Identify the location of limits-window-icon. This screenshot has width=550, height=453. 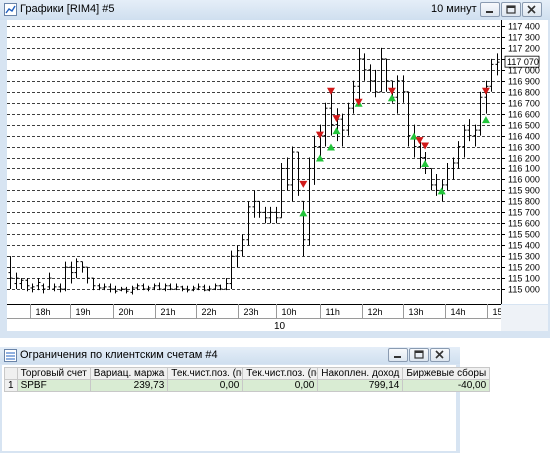
(10, 355).